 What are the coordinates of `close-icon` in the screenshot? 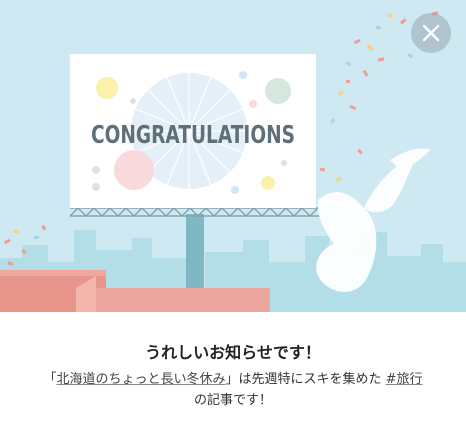 It's located at (431, 33).